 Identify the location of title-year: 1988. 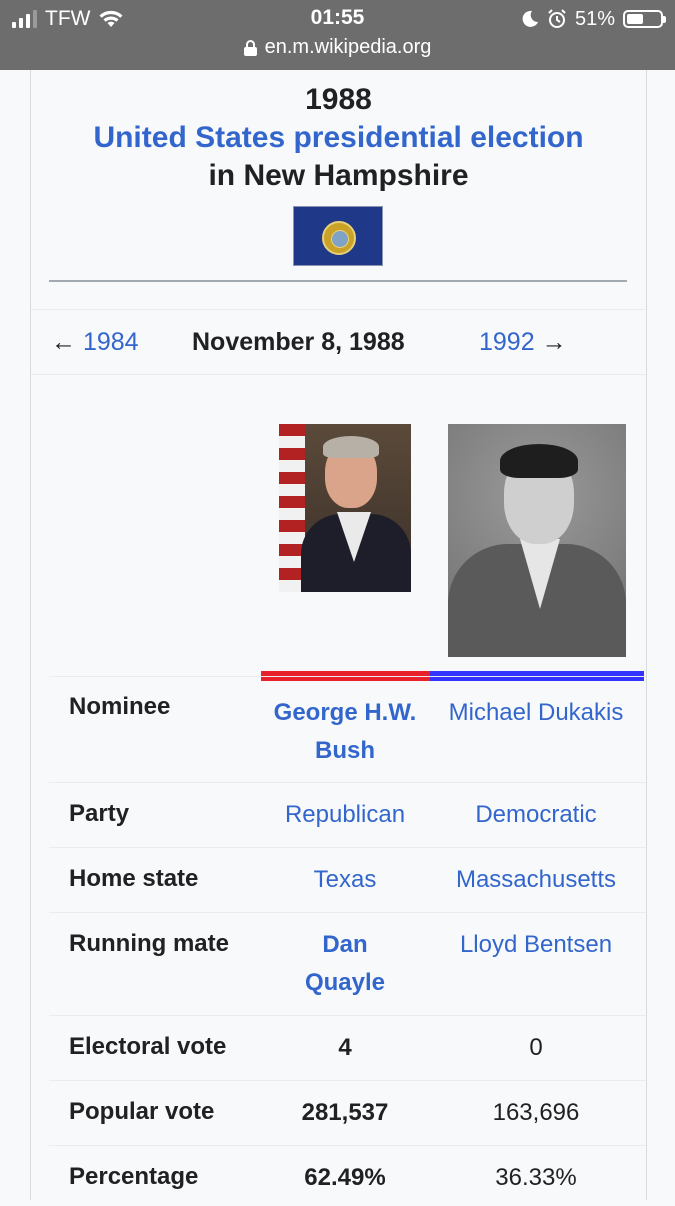
(338, 99).